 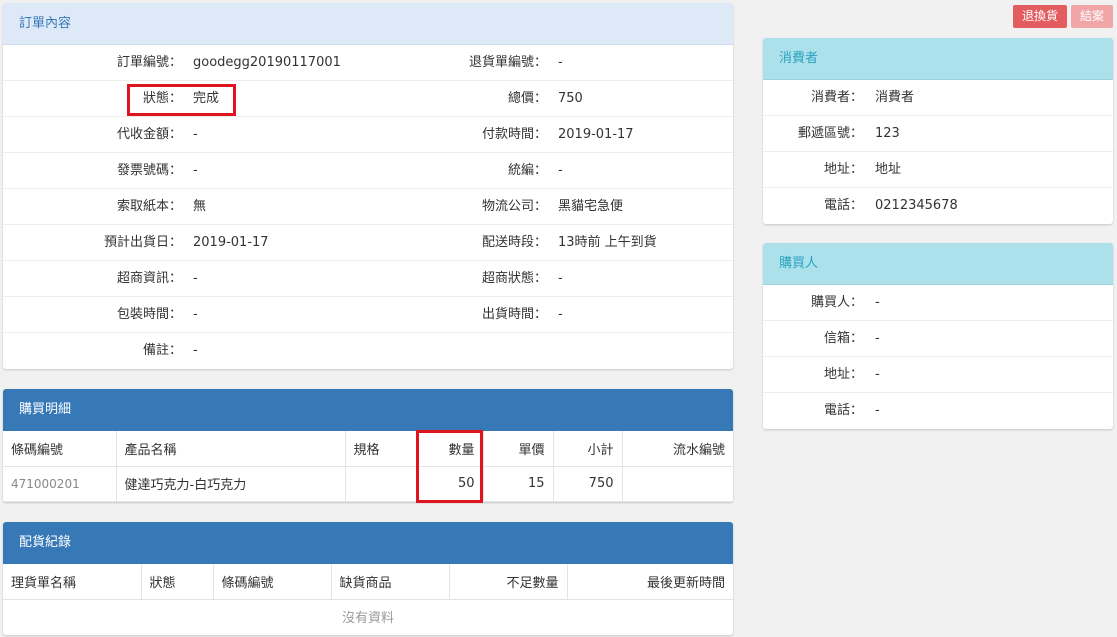 I want to click on allocation-table: 理貨單名稱 狀態 條碼編號 缺貨商品 不足數量 最後更新時間 沒有資料, so click(x=368, y=599).